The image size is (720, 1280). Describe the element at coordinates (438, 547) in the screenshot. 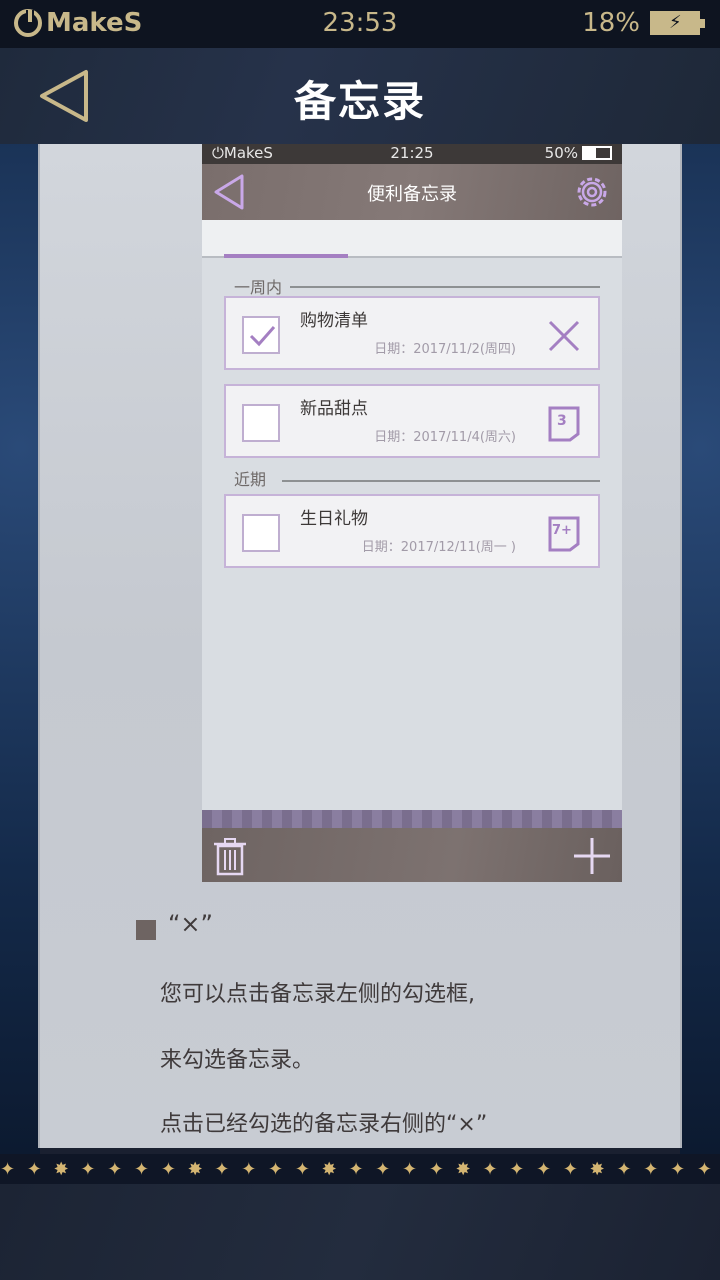

I see `memo-date: 日期：2017/12/11(周一 )` at that location.